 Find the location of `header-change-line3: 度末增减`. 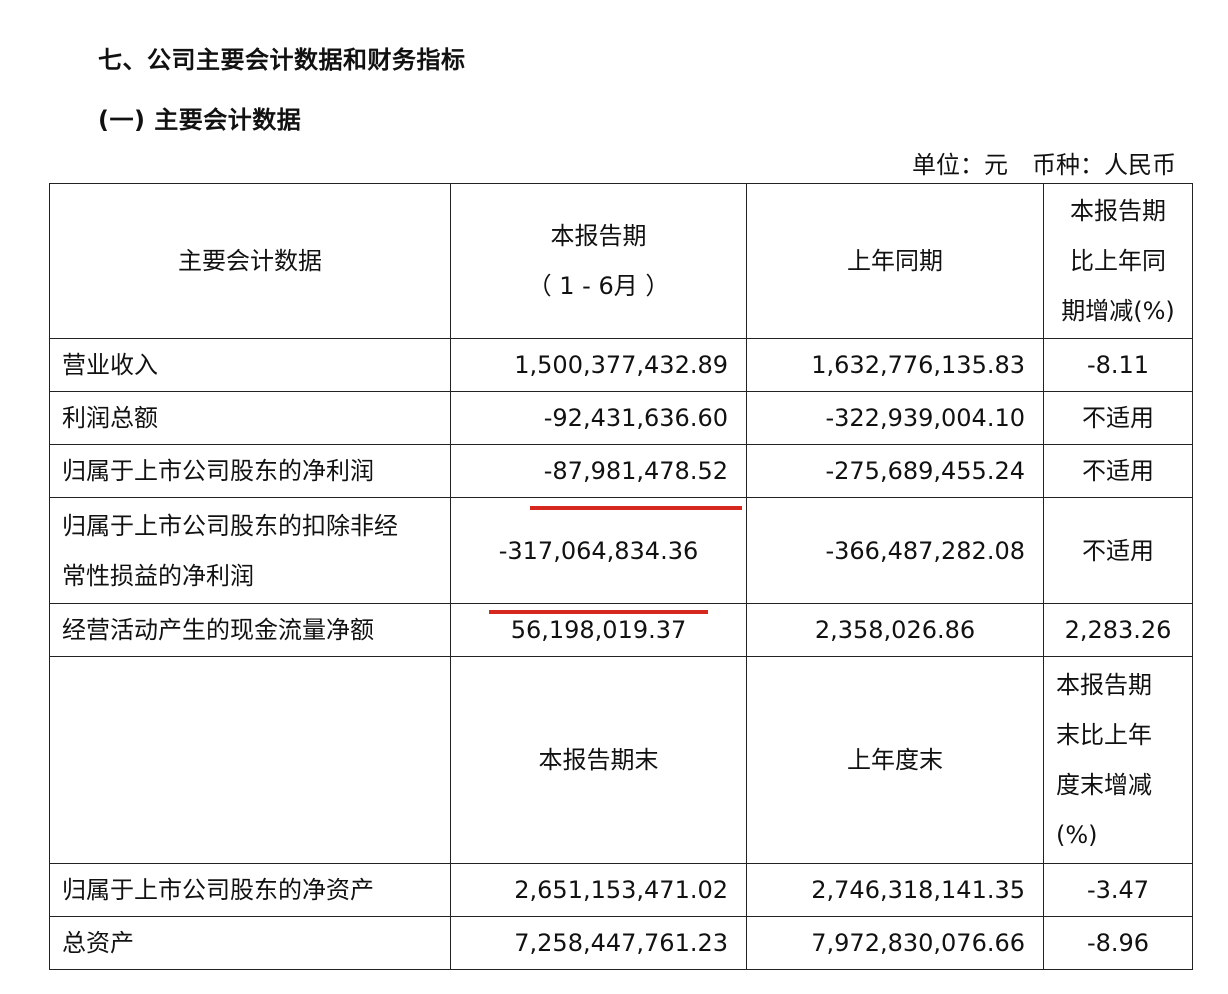

header-change-line3: 度末增减 is located at coordinates (1104, 785).